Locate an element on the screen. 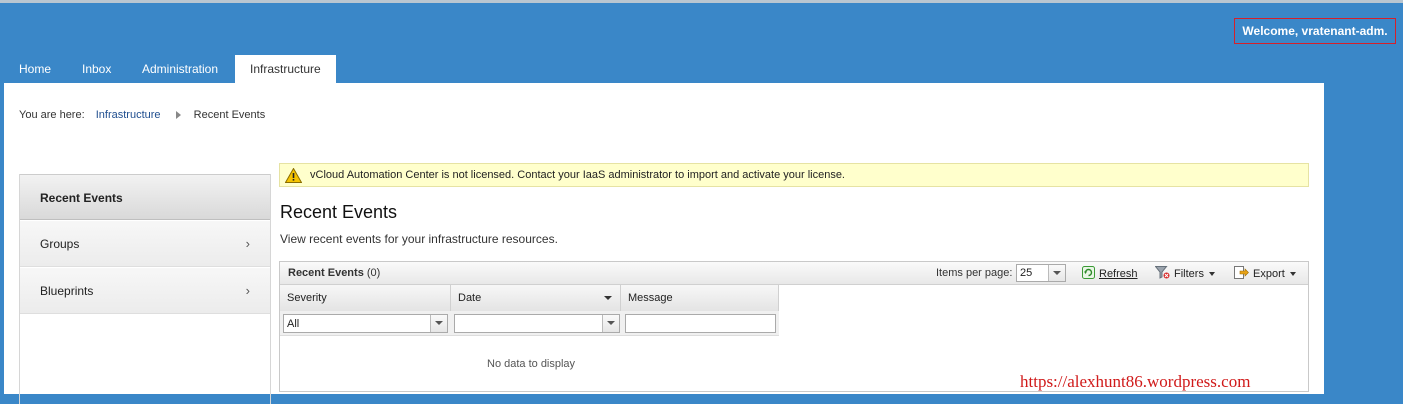 This screenshot has width=1403, height=404. welcome-user: Welcome, vratenant-adm. is located at coordinates (1315, 31).